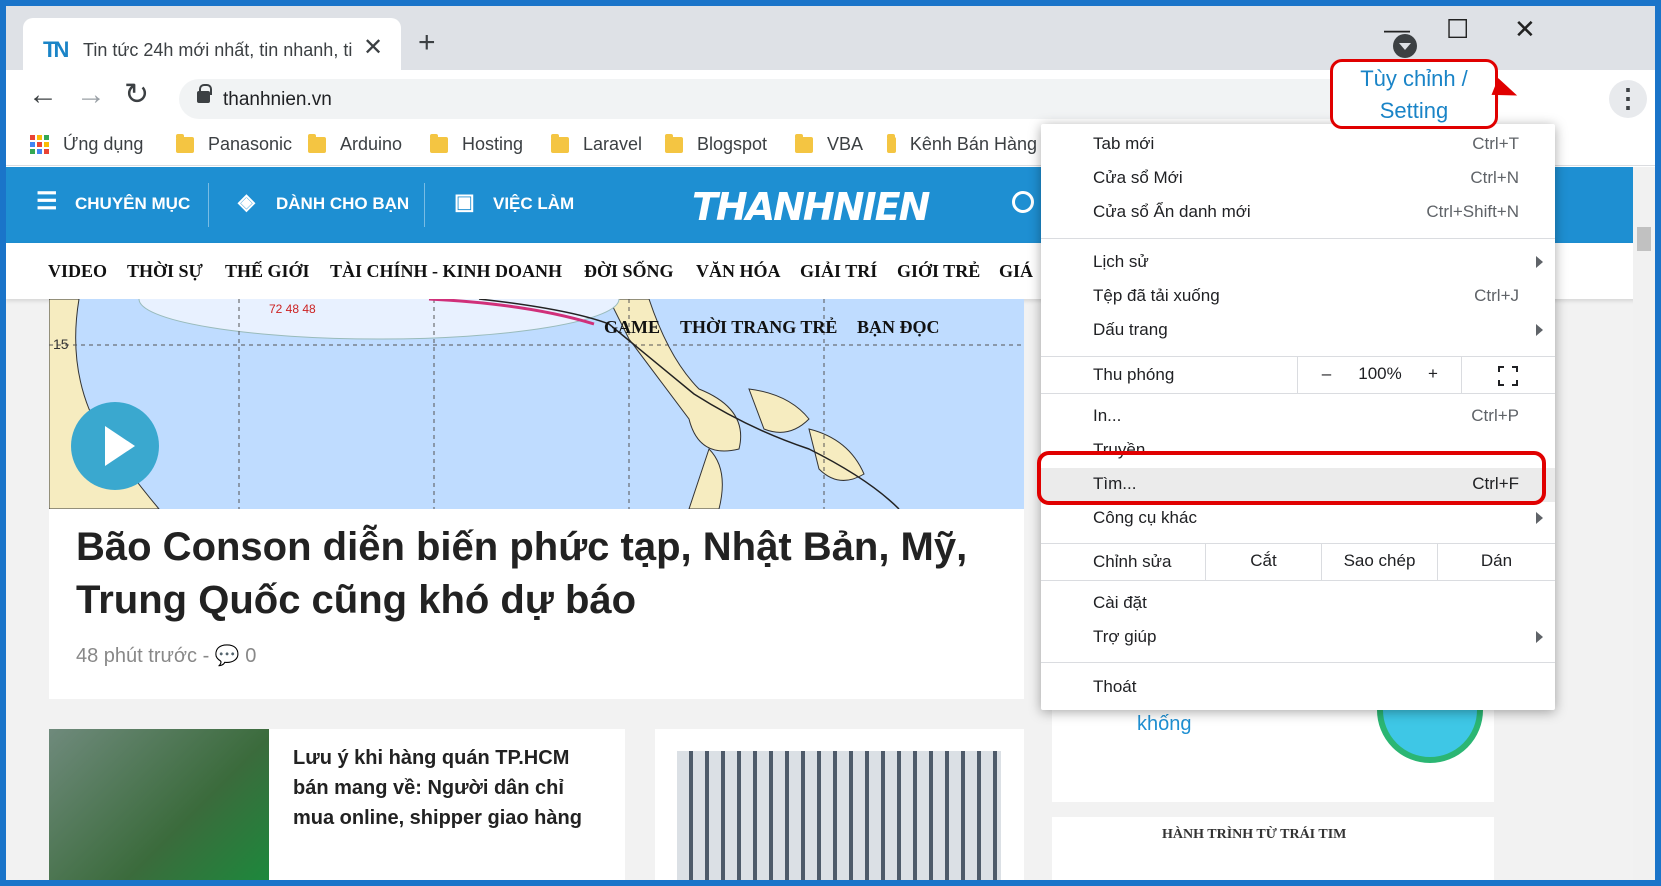 Image resolution: width=1661 pixels, height=886 pixels. What do you see at coordinates (1298, 331) in the screenshot?
I see `menu-item-bookmarks: Dấu trang` at bounding box center [1298, 331].